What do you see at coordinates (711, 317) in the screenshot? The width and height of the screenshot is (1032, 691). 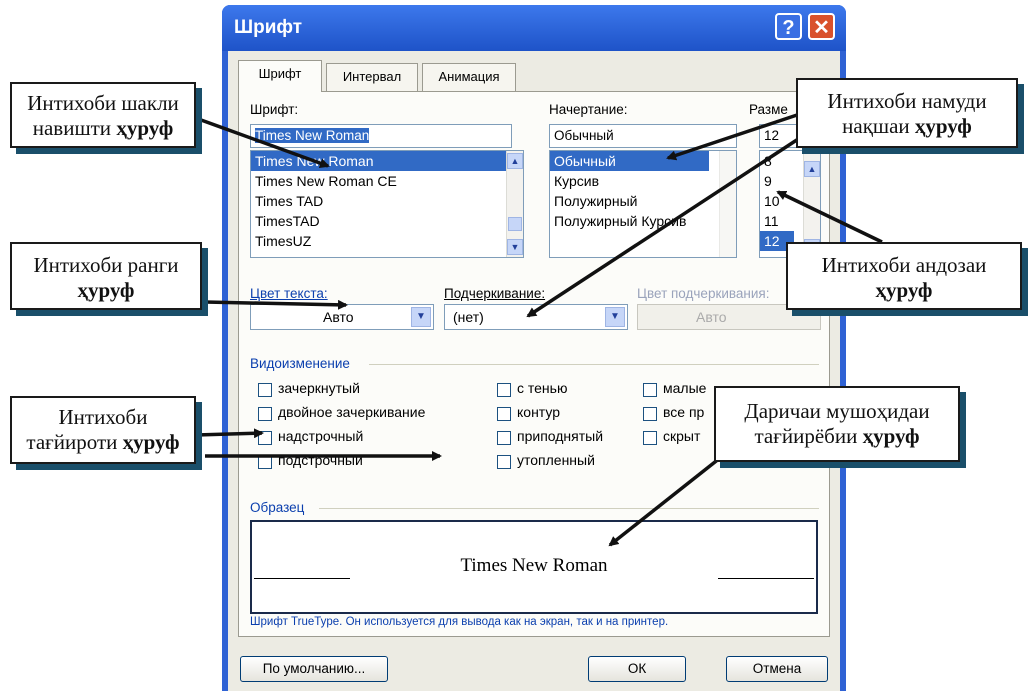 I see `underline-color-value: Авто` at bounding box center [711, 317].